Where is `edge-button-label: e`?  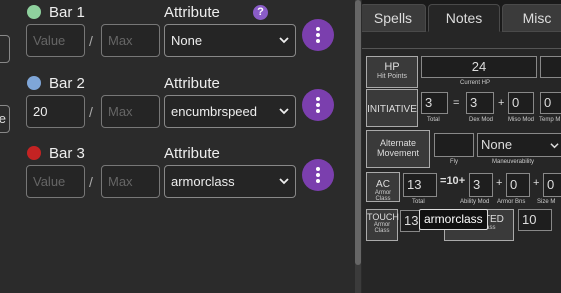
edge-button-label: e is located at coordinates (3, 118).